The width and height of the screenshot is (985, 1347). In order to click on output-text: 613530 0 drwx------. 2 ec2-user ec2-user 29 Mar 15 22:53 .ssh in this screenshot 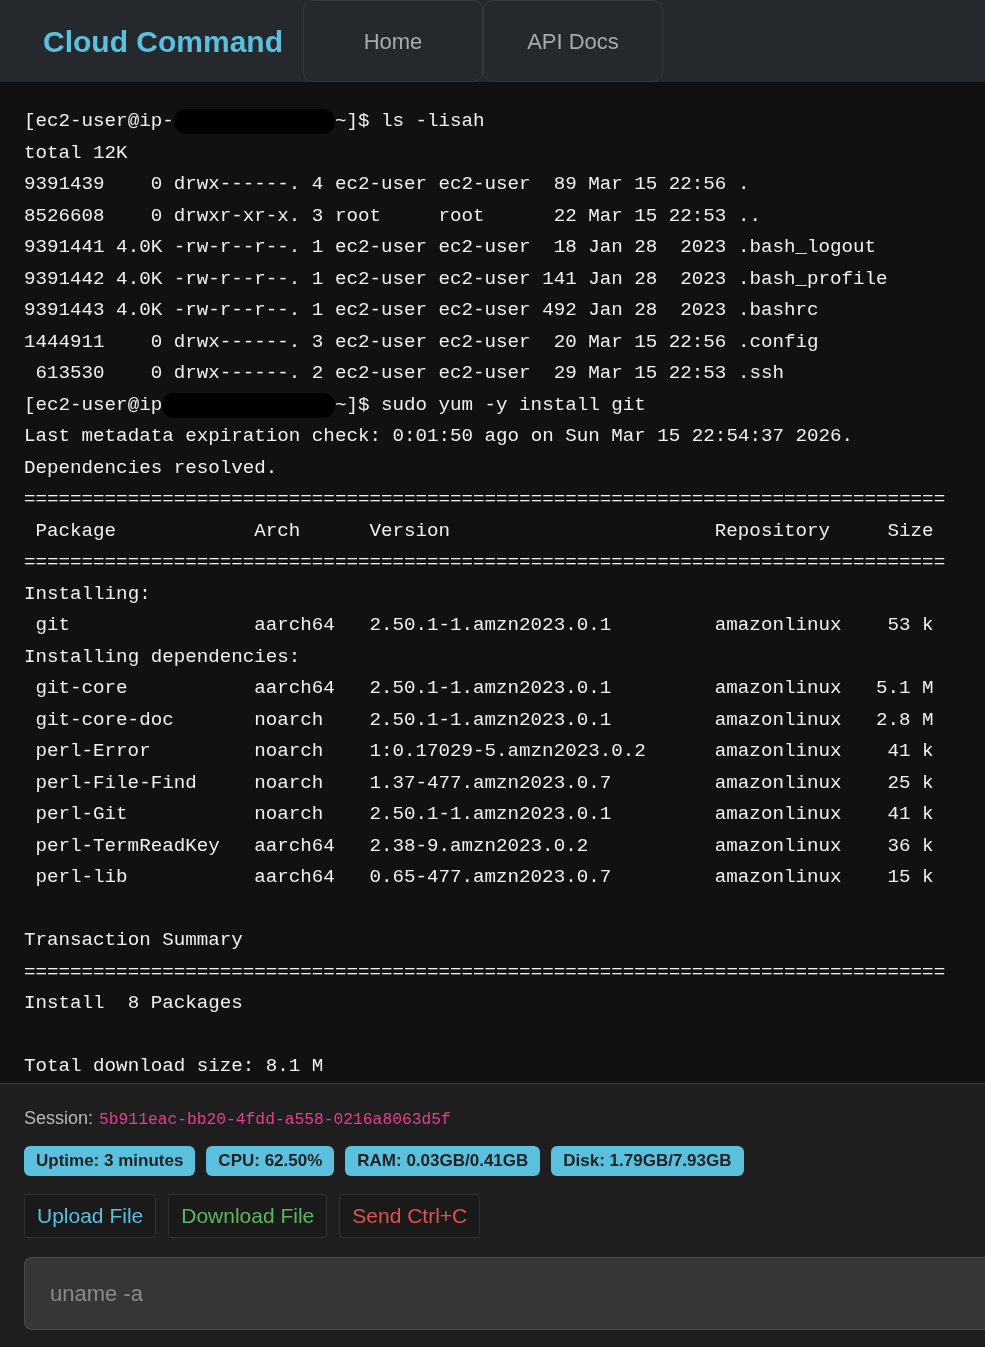, I will do `click(409, 373)`.